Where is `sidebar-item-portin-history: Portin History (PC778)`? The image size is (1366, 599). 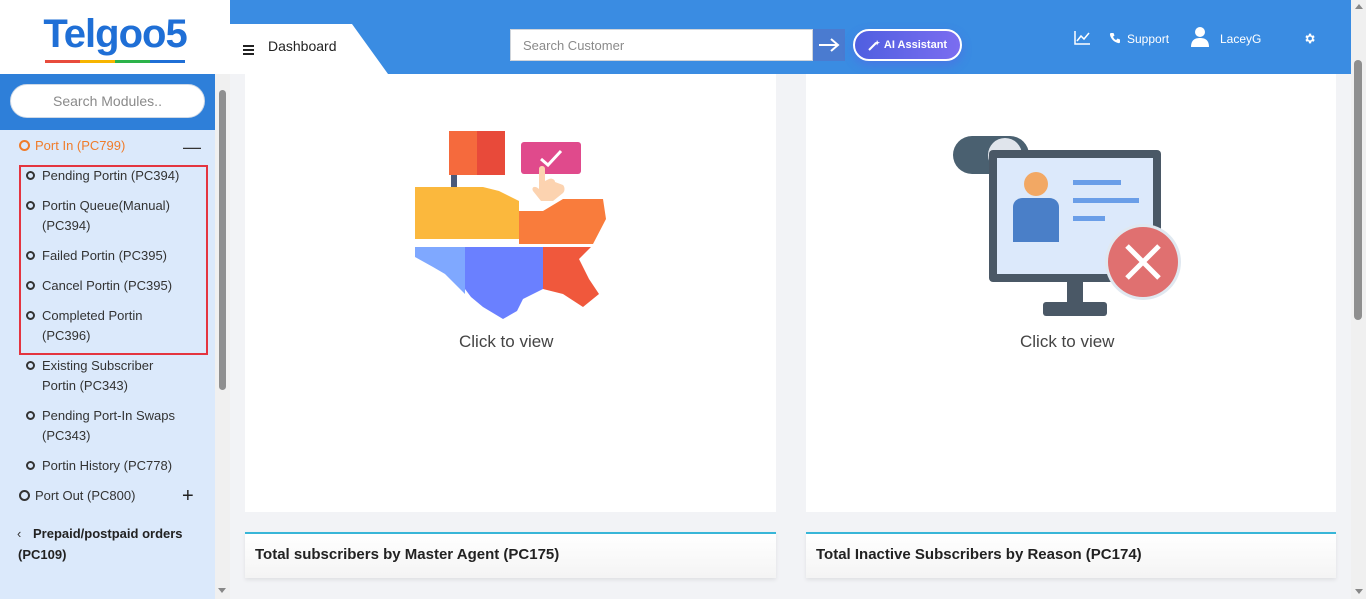
sidebar-item-portin-history: Portin History (PC778) is located at coordinates (107, 466).